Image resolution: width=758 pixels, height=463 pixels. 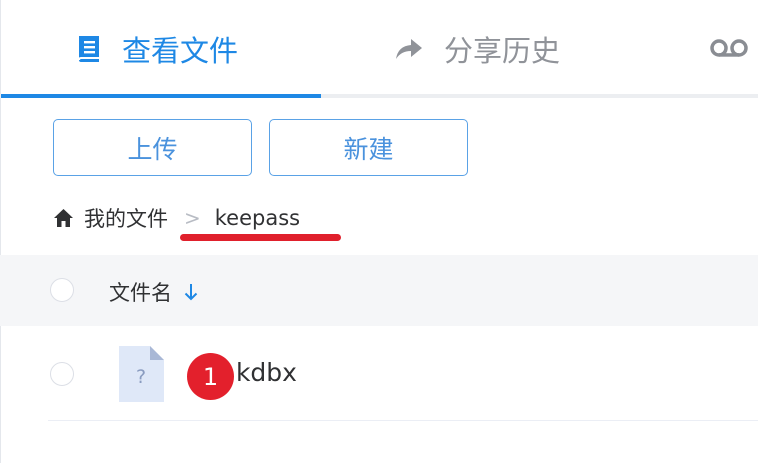 I want to click on new-button: 新建, so click(x=368, y=147).